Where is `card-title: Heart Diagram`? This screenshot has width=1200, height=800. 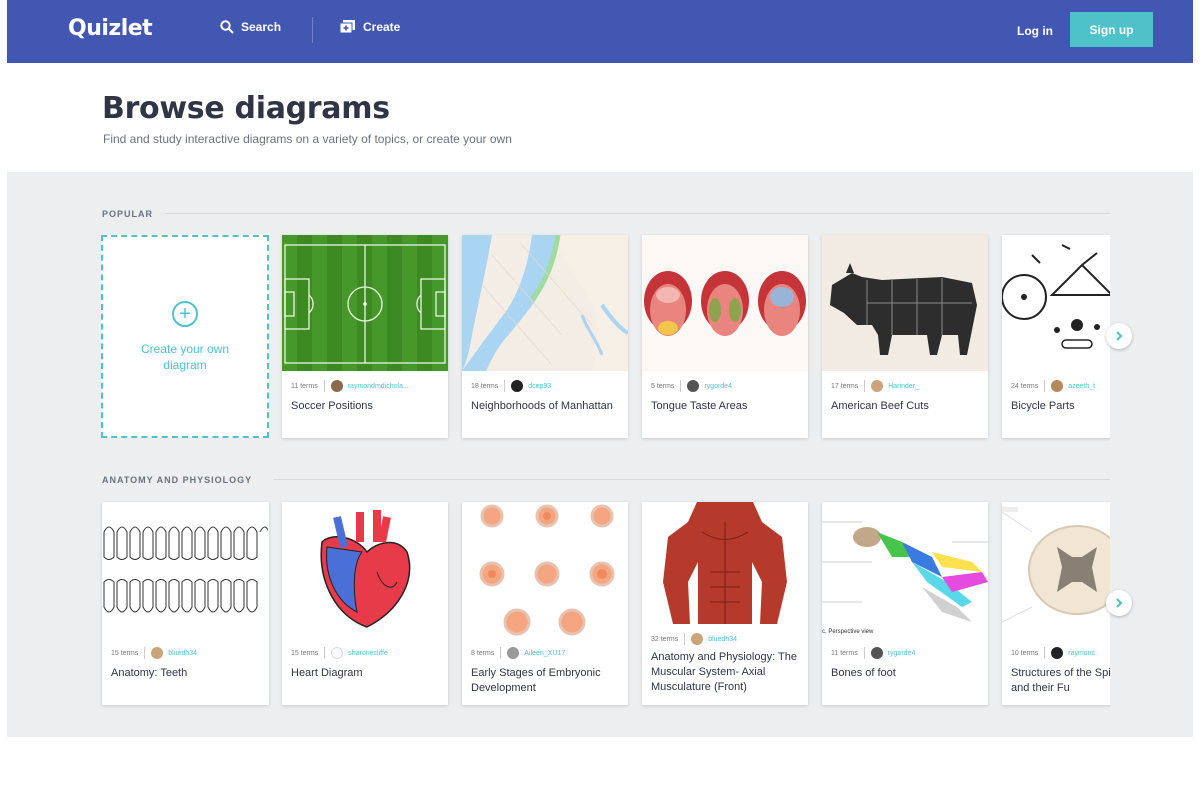 card-title: Heart Diagram is located at coordinates (327, 673).